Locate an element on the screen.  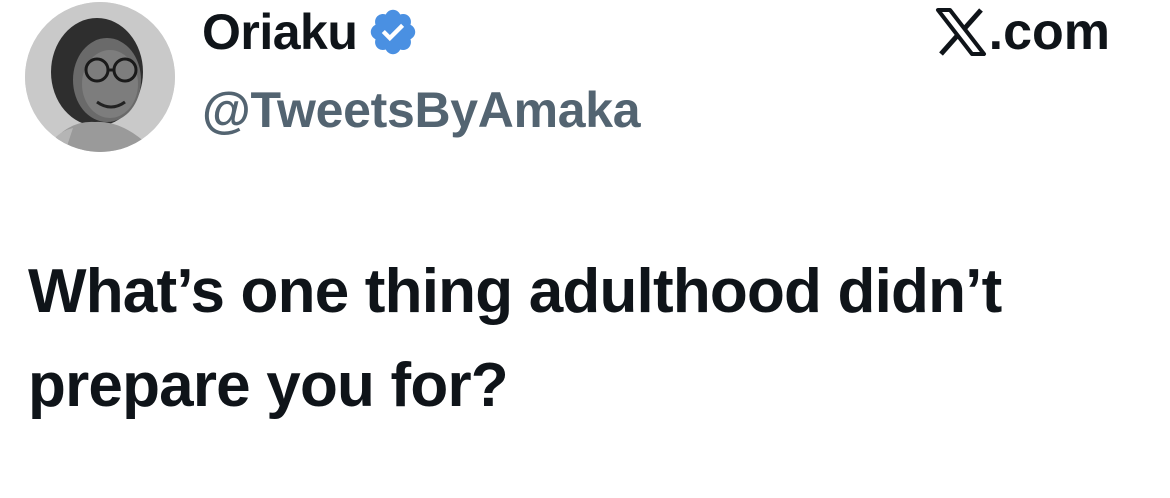
avatar is located at coordinates (100, 77).